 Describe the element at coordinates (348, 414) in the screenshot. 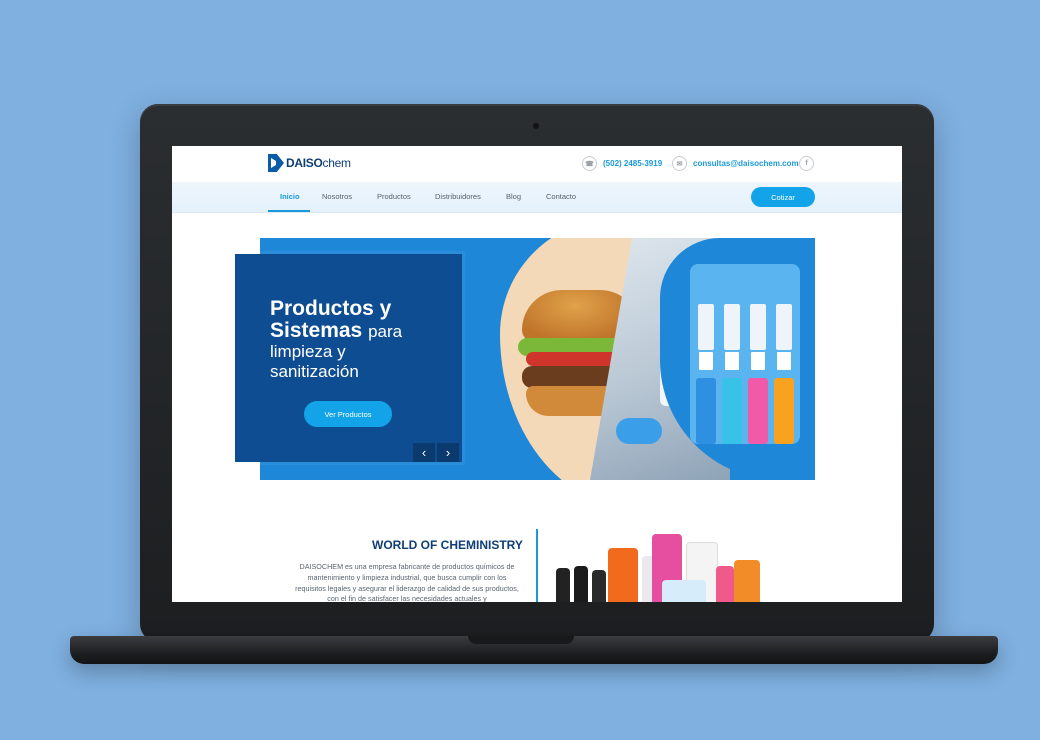

I see `ver-productos-button: Ver Productos` at that location.